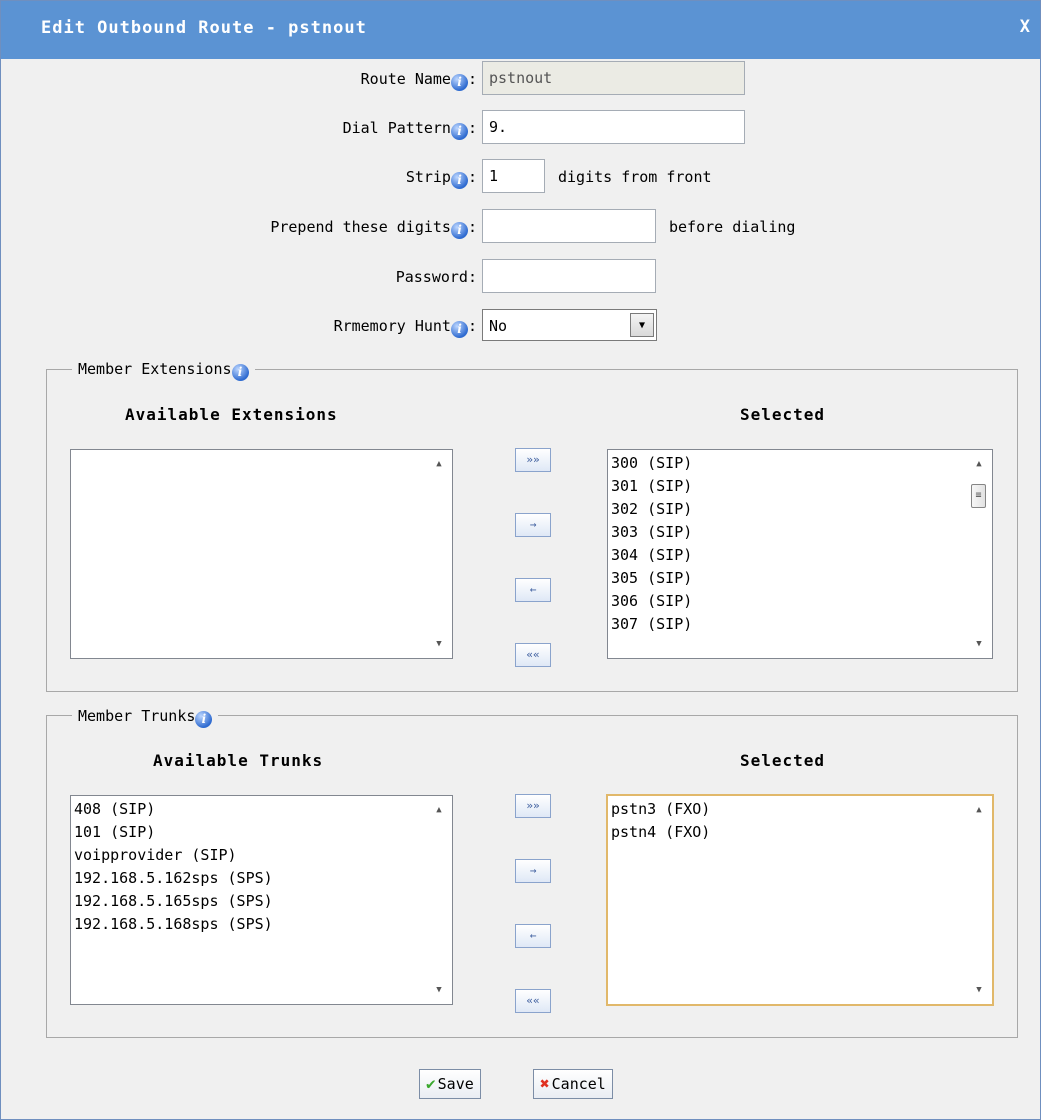  I want to click on list-item: 302 (SIP), so click(787, 509).